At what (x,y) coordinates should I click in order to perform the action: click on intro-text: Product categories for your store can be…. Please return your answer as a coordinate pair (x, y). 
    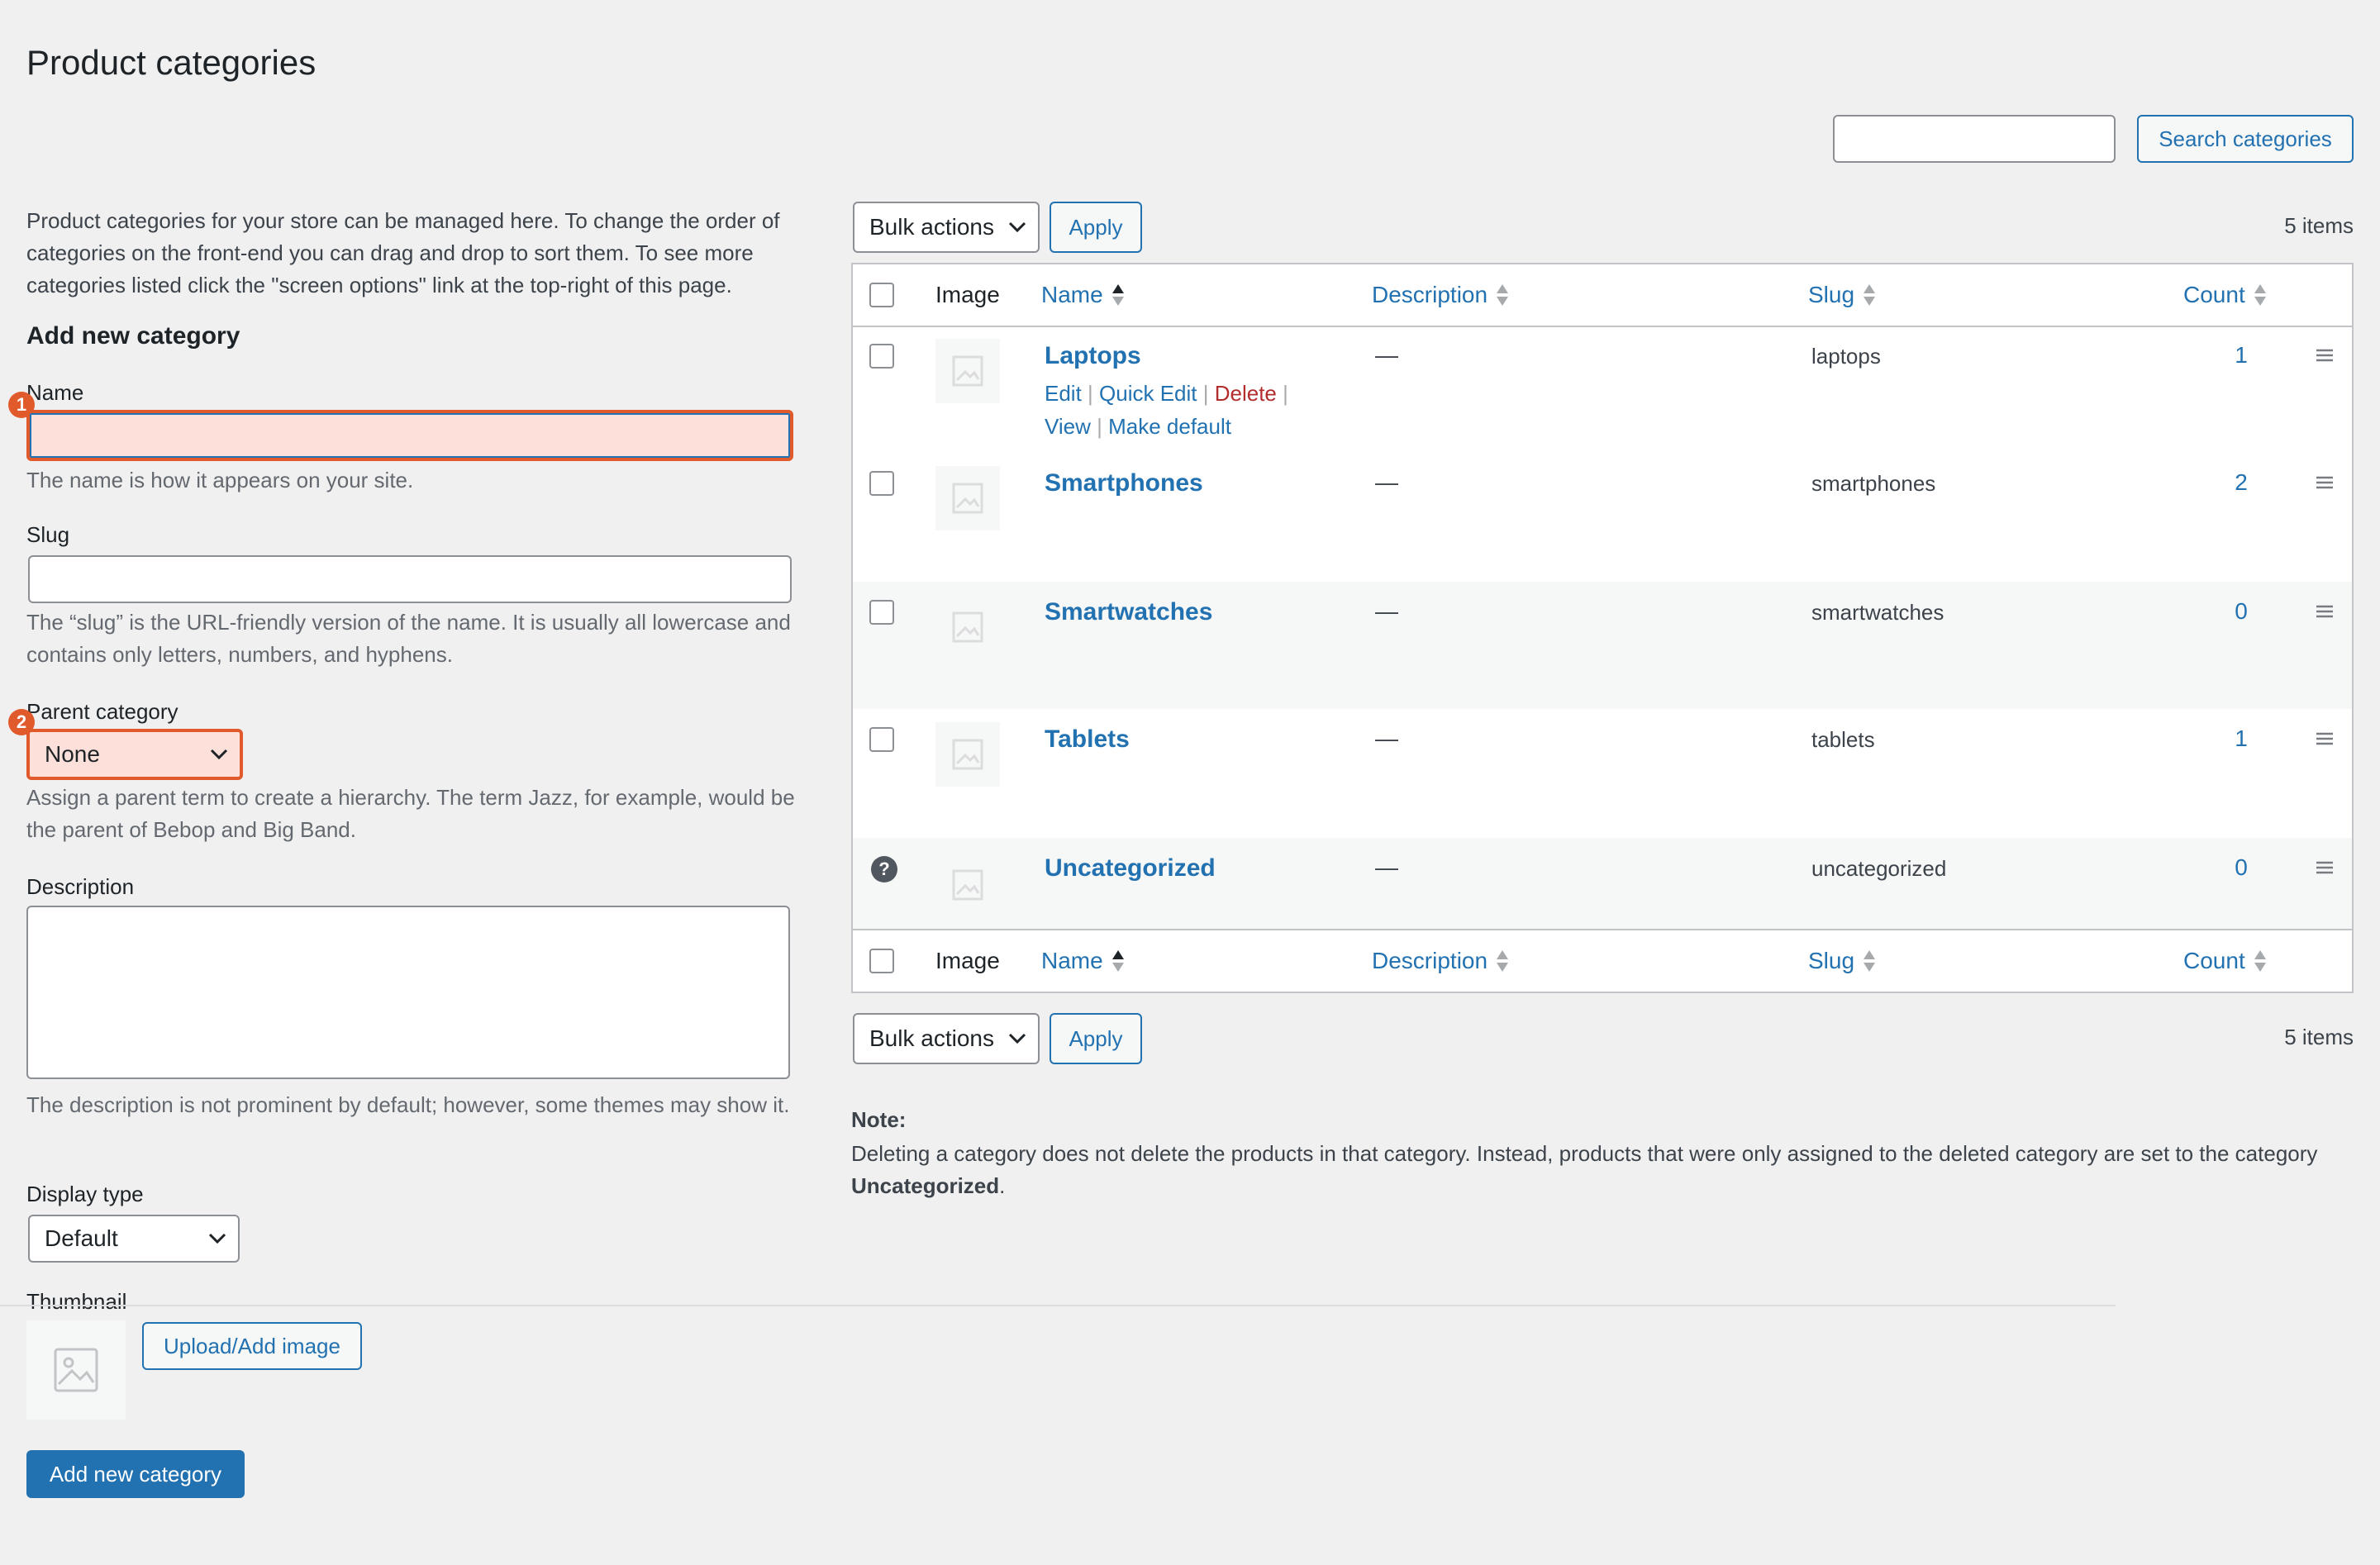
    Looking at the image, I should click on (403, 252).